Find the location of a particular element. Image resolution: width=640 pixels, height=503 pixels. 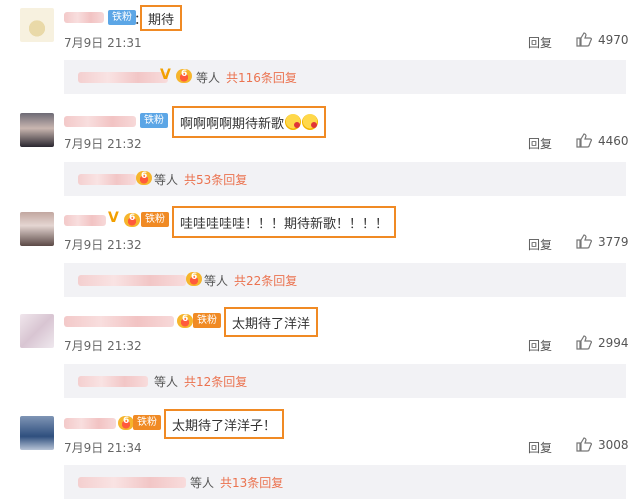

like-count: 4460 is located at coordinates (613, 140).